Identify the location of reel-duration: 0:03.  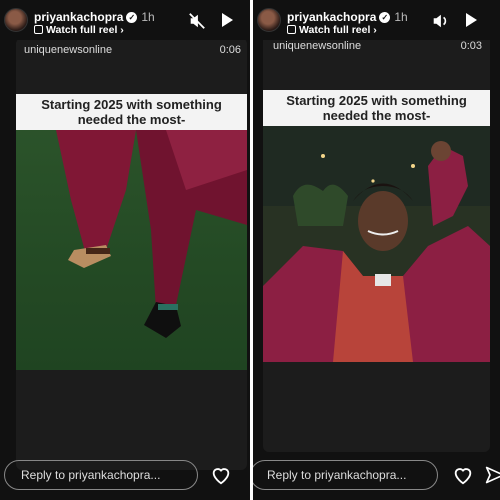
(471, 46).